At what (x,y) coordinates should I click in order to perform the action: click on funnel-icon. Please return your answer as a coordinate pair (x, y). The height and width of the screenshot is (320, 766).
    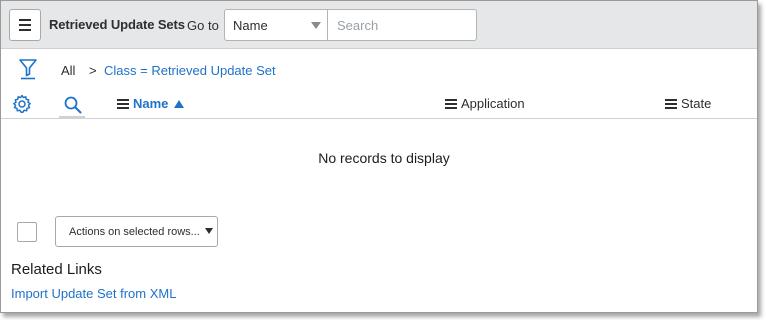
    Looking at the image, I should click on (28, 69).